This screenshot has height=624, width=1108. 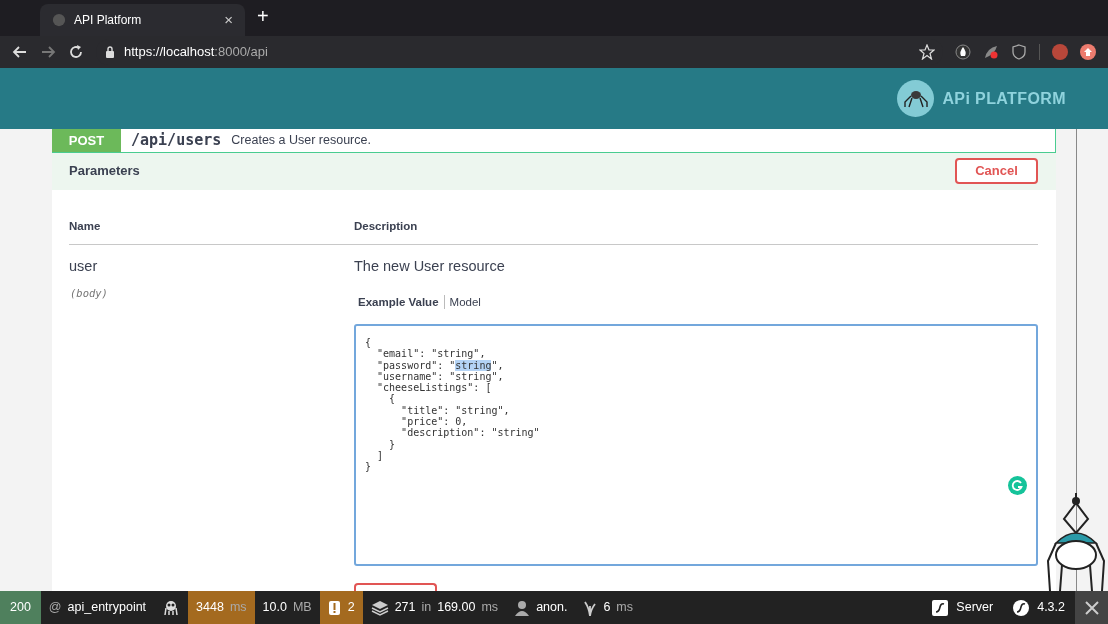 I want to click on method-badge: POST, so click(x=86, y=140).